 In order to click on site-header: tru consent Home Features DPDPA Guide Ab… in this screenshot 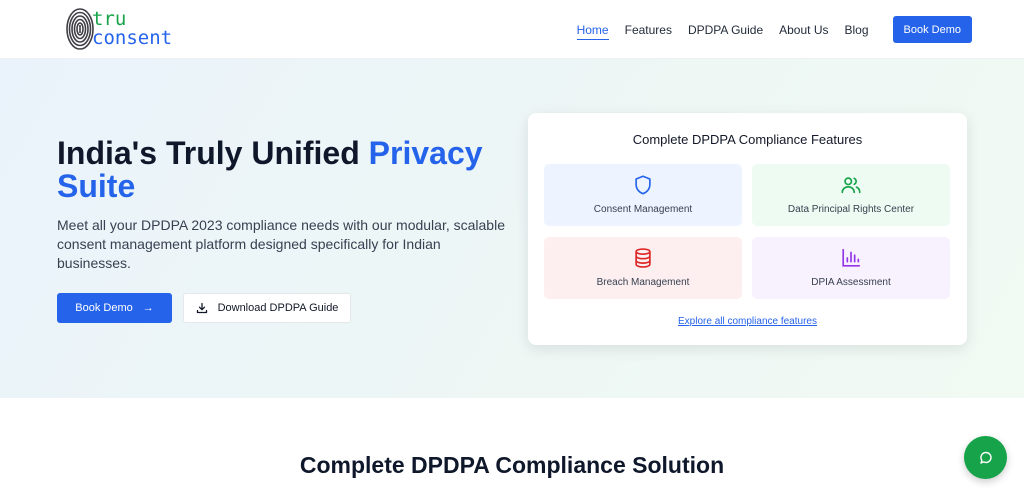, I will do `click(512, 29)`.